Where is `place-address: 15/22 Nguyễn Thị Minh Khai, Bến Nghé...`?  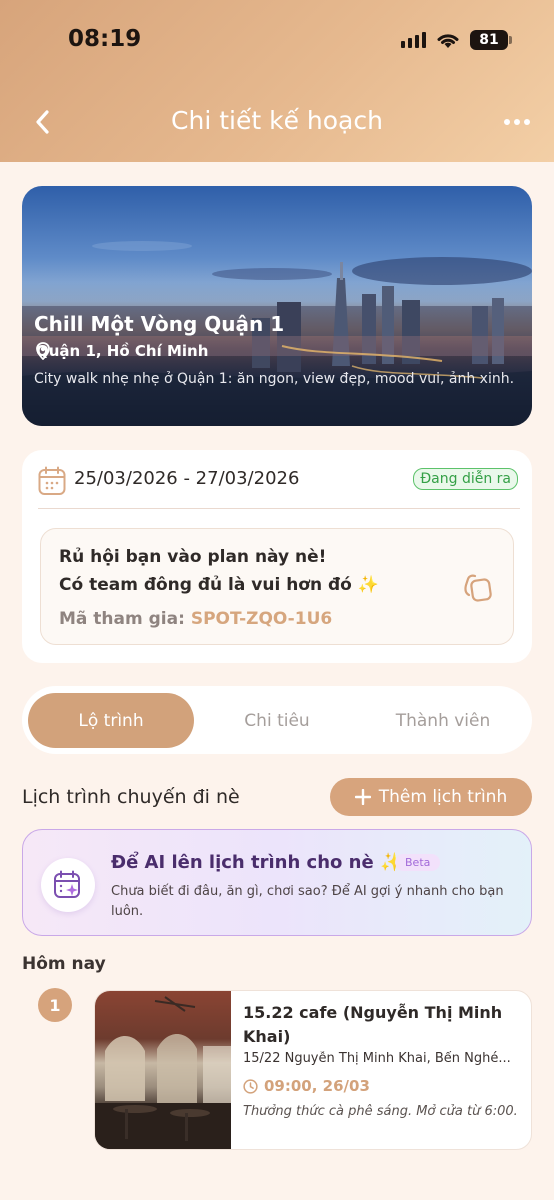 place-address: 15/22 Nguyễn Thị Minh Khai, Bến Nghé... is located at coordinates (377, 1058).